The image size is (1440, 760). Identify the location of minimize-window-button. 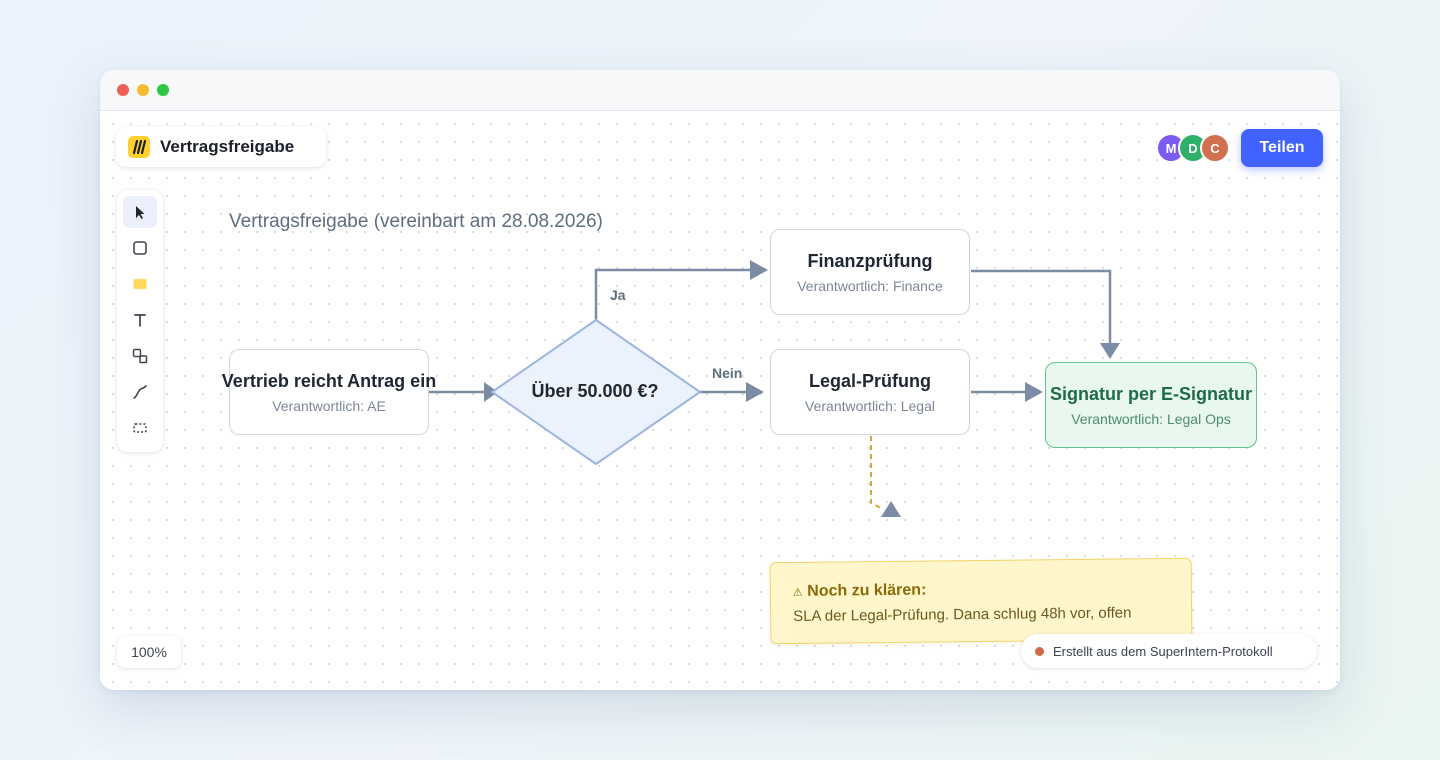
(143, 90).